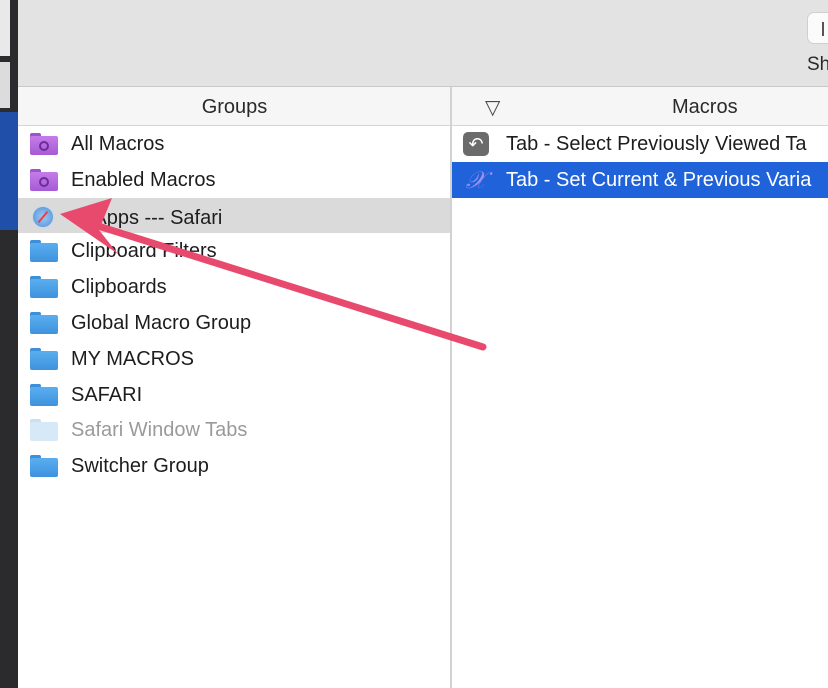  Describe the element at coordinates (656, 144) in the screenshot. I see `macro-label: Tab - Select Previously Viewed Ta` at that location.